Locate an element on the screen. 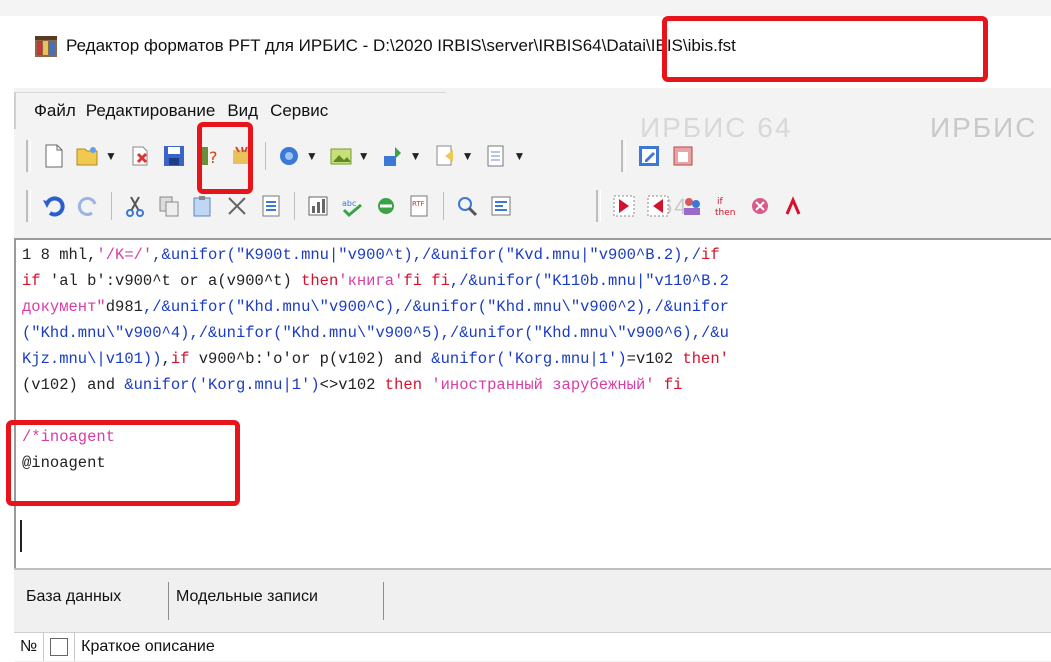 This screenshot has height=662, width=1051. code-token: "Khd.mnu\"v900^5) is located at coordinates (361, 333).